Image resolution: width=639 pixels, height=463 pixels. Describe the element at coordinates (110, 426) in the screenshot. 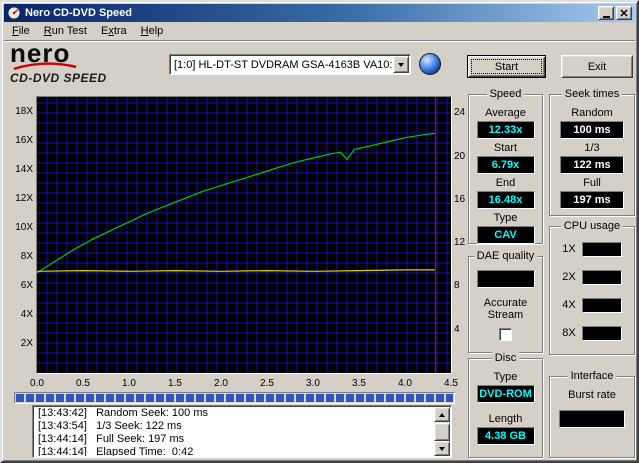

I see `log-line: [13:43:54] 1/3 Seek: 122 ms` at that location.